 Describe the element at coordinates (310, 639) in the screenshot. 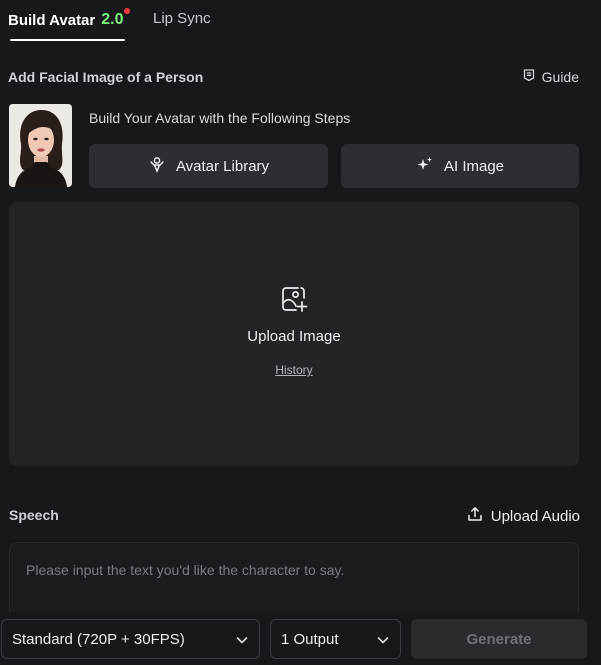

I see `output-count-value: 1 Output` at that location.